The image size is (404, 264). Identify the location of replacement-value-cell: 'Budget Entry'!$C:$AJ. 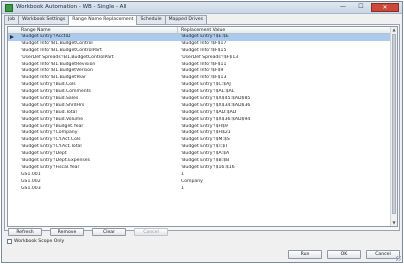
(283, 85).